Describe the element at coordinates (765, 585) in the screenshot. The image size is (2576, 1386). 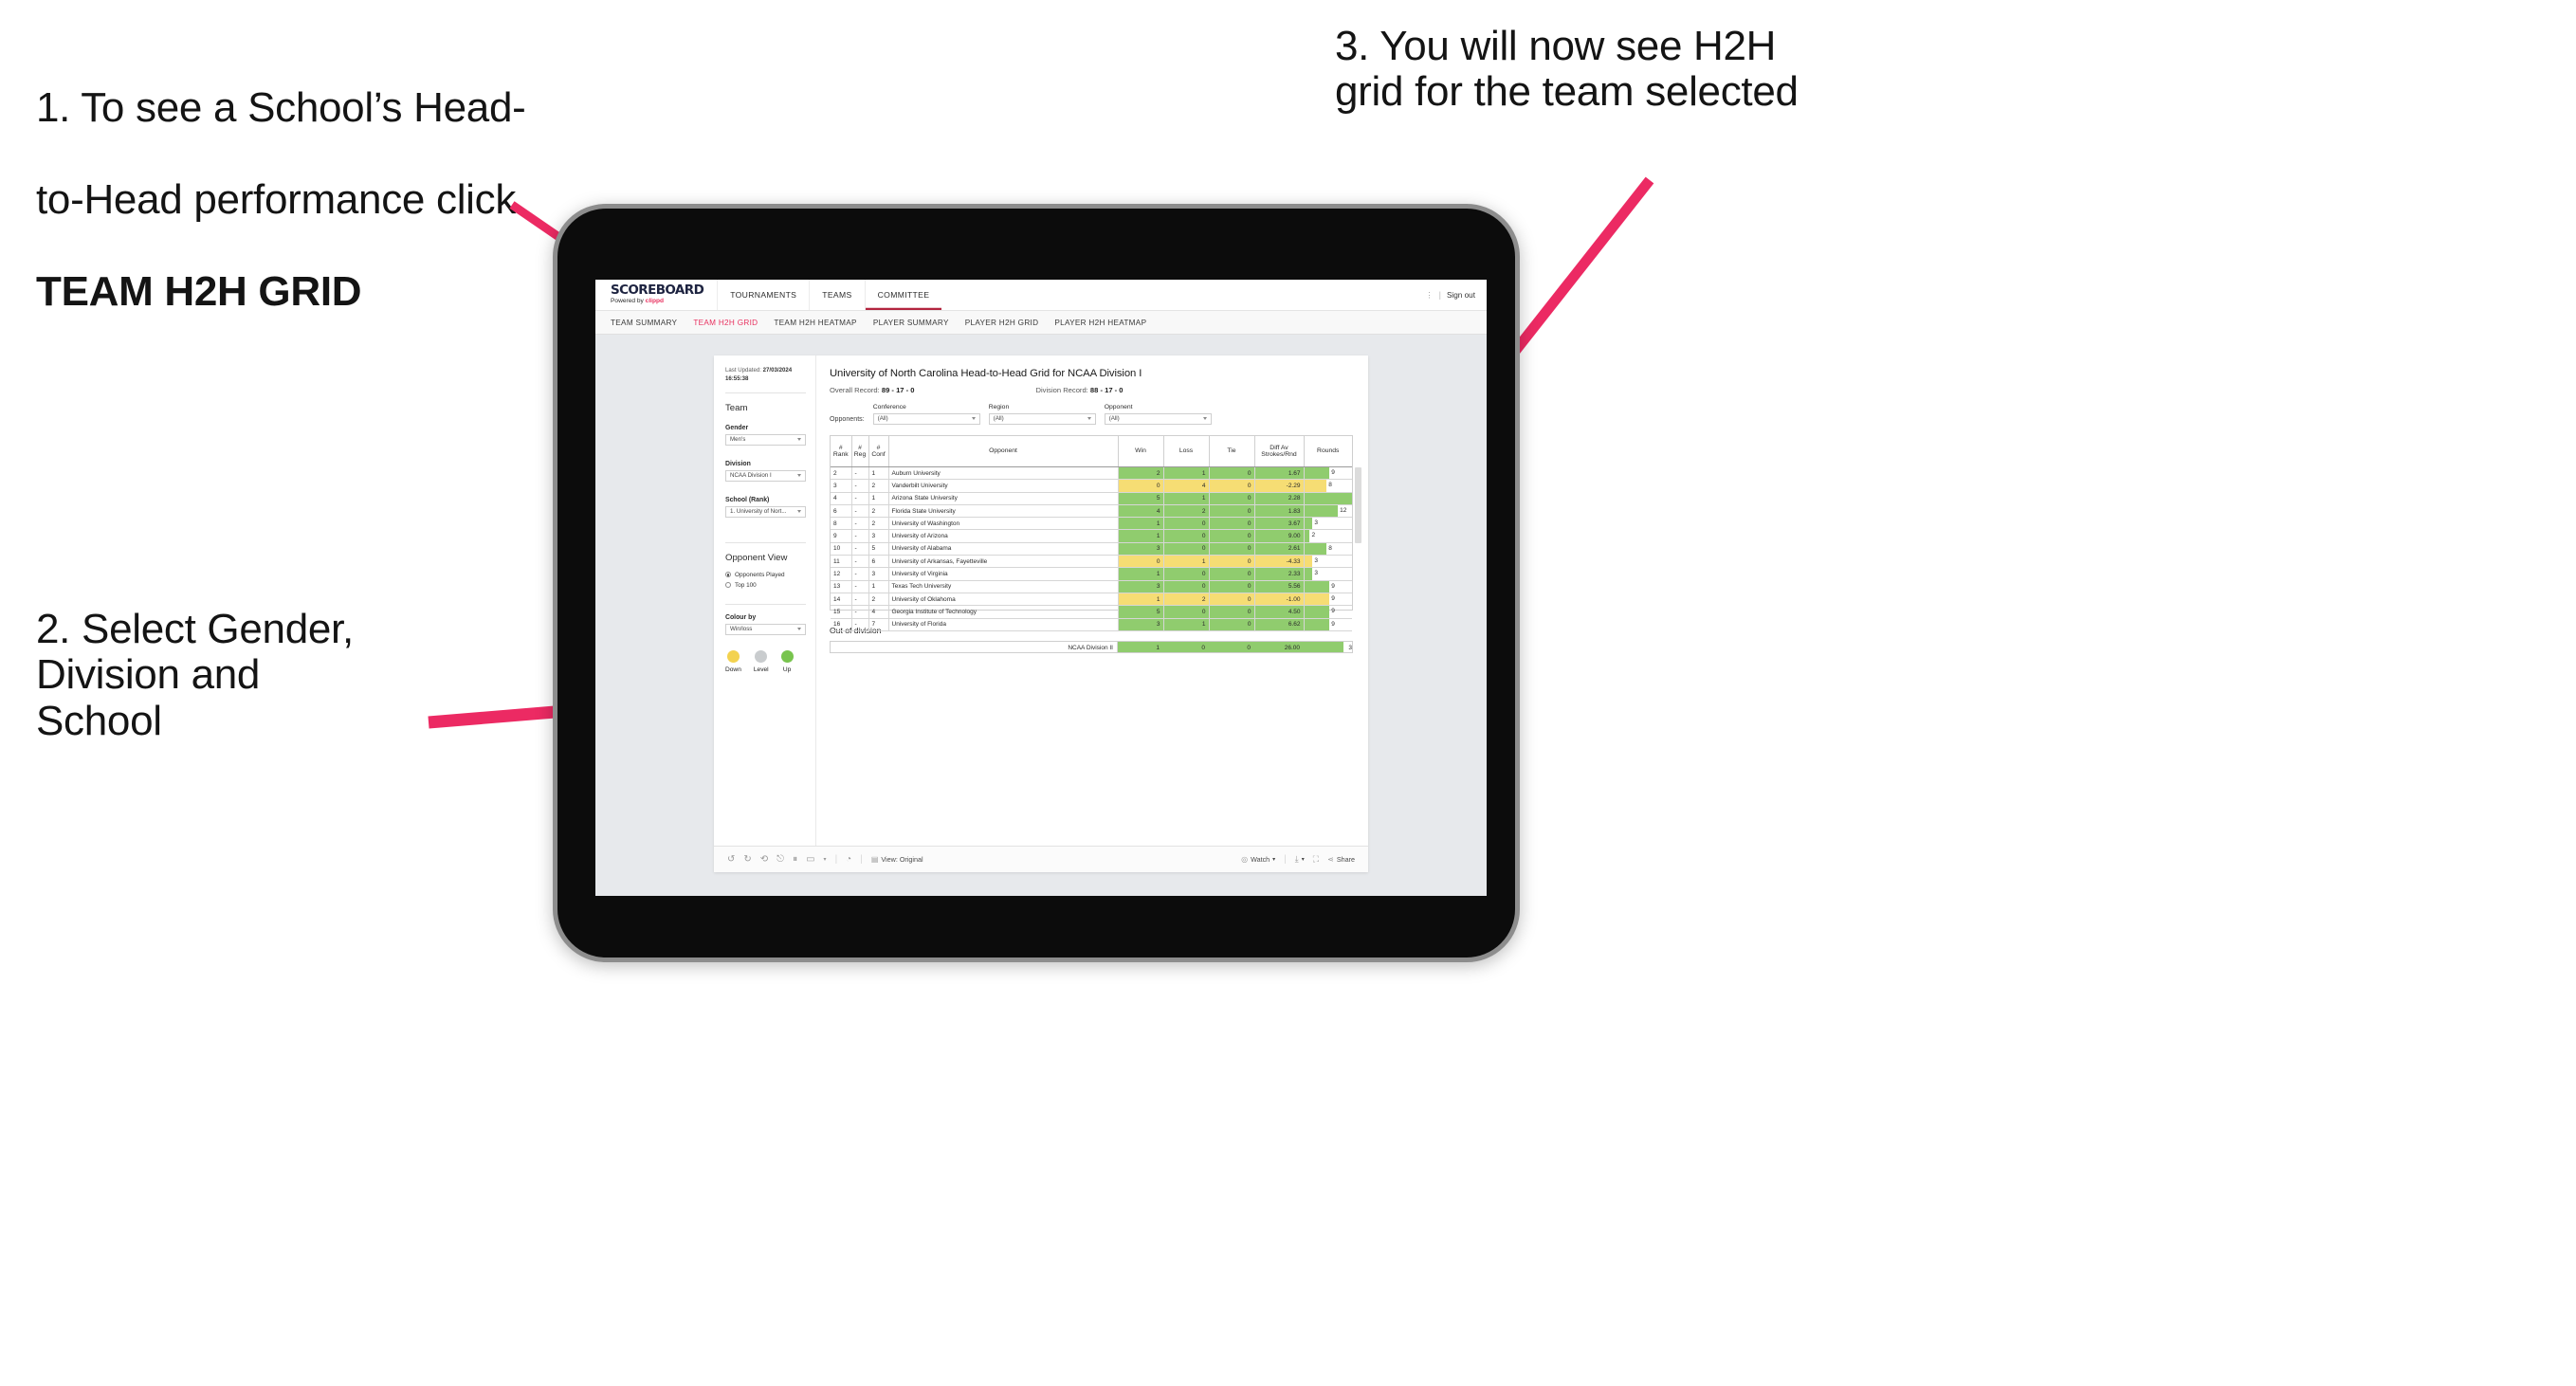
I see `radio-top-100: Top 100` at that location.